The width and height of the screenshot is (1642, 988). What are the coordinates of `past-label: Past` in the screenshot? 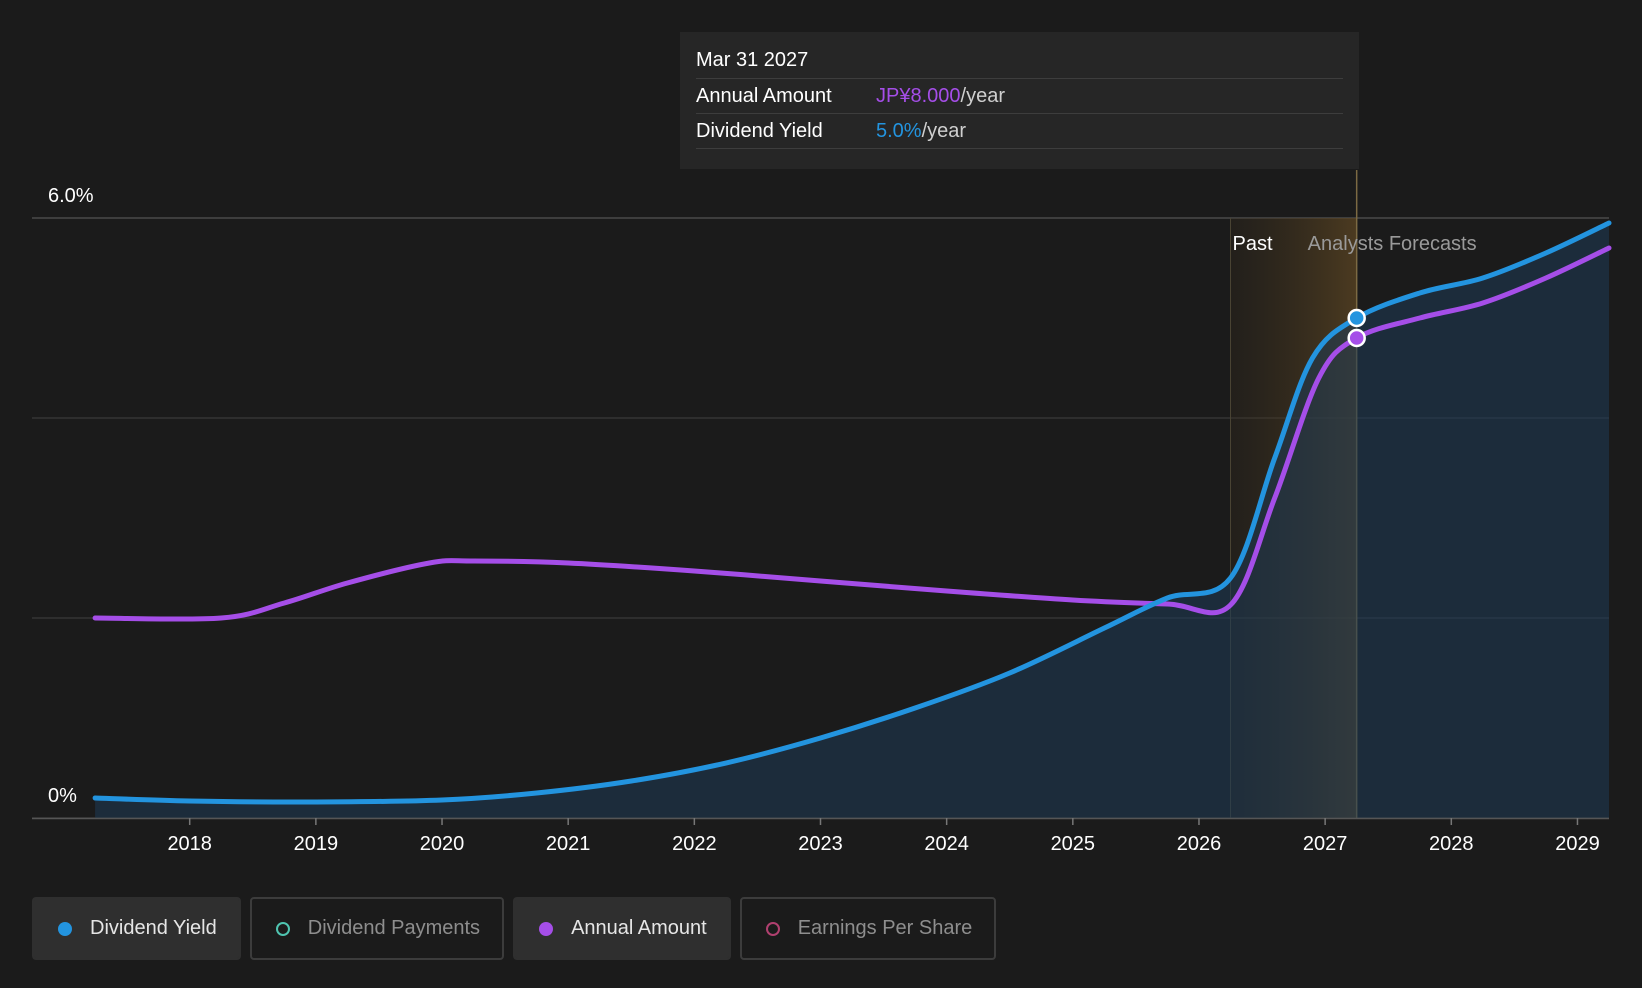 It's located at (1253, 244).